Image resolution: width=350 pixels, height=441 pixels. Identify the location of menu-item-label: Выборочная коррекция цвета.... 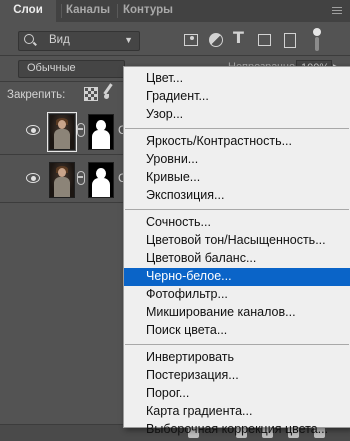
(237, 429).